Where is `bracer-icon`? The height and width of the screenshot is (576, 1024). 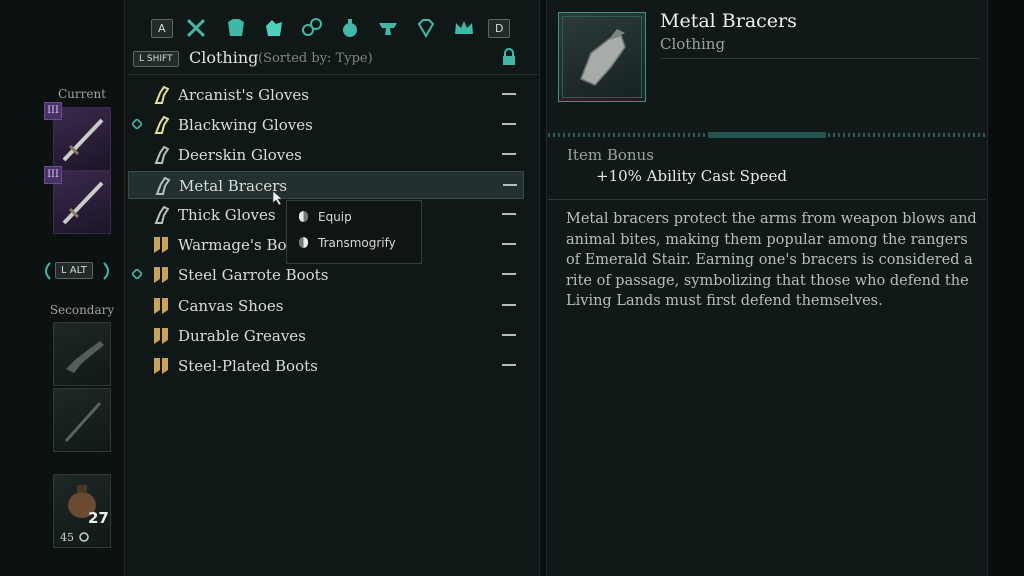 bracer-icon is located at coordinates (603, 57).